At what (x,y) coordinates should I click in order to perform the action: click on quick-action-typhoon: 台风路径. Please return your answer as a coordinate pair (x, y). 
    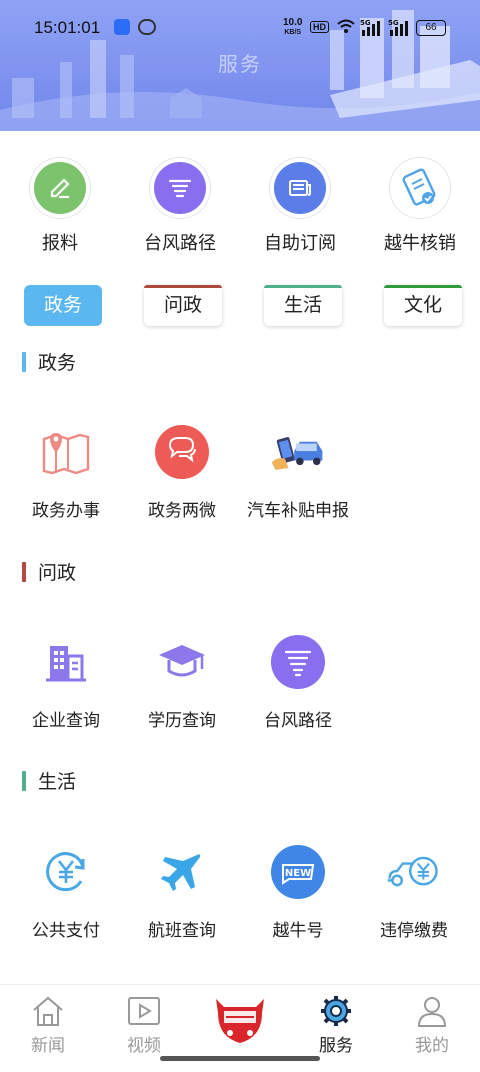
    Looking at the image, I should click on (180, 206).